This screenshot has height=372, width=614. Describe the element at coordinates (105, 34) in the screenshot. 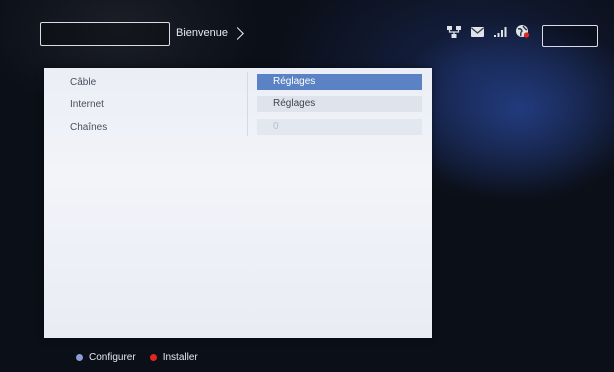

I see `top-left-field` at that location.